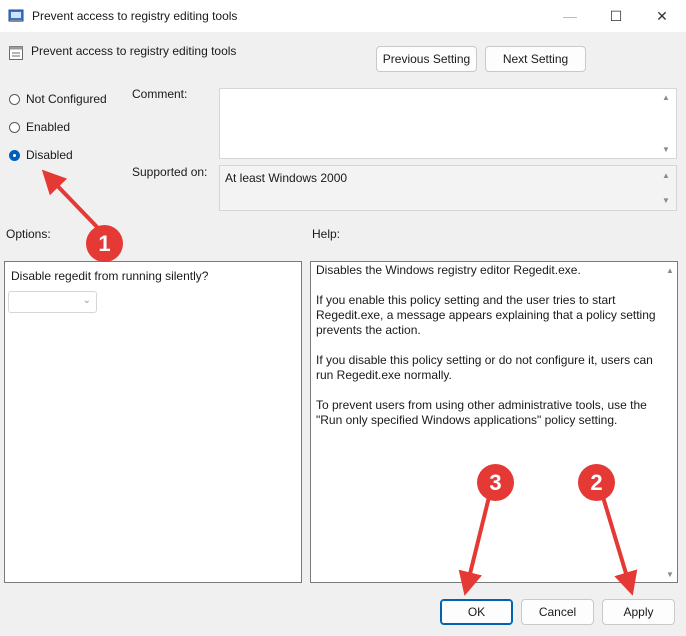 Image resolution: width=686 pixels, height=636 pixels. I want to click on annotation-badge-2: 2, so click(596, 482).